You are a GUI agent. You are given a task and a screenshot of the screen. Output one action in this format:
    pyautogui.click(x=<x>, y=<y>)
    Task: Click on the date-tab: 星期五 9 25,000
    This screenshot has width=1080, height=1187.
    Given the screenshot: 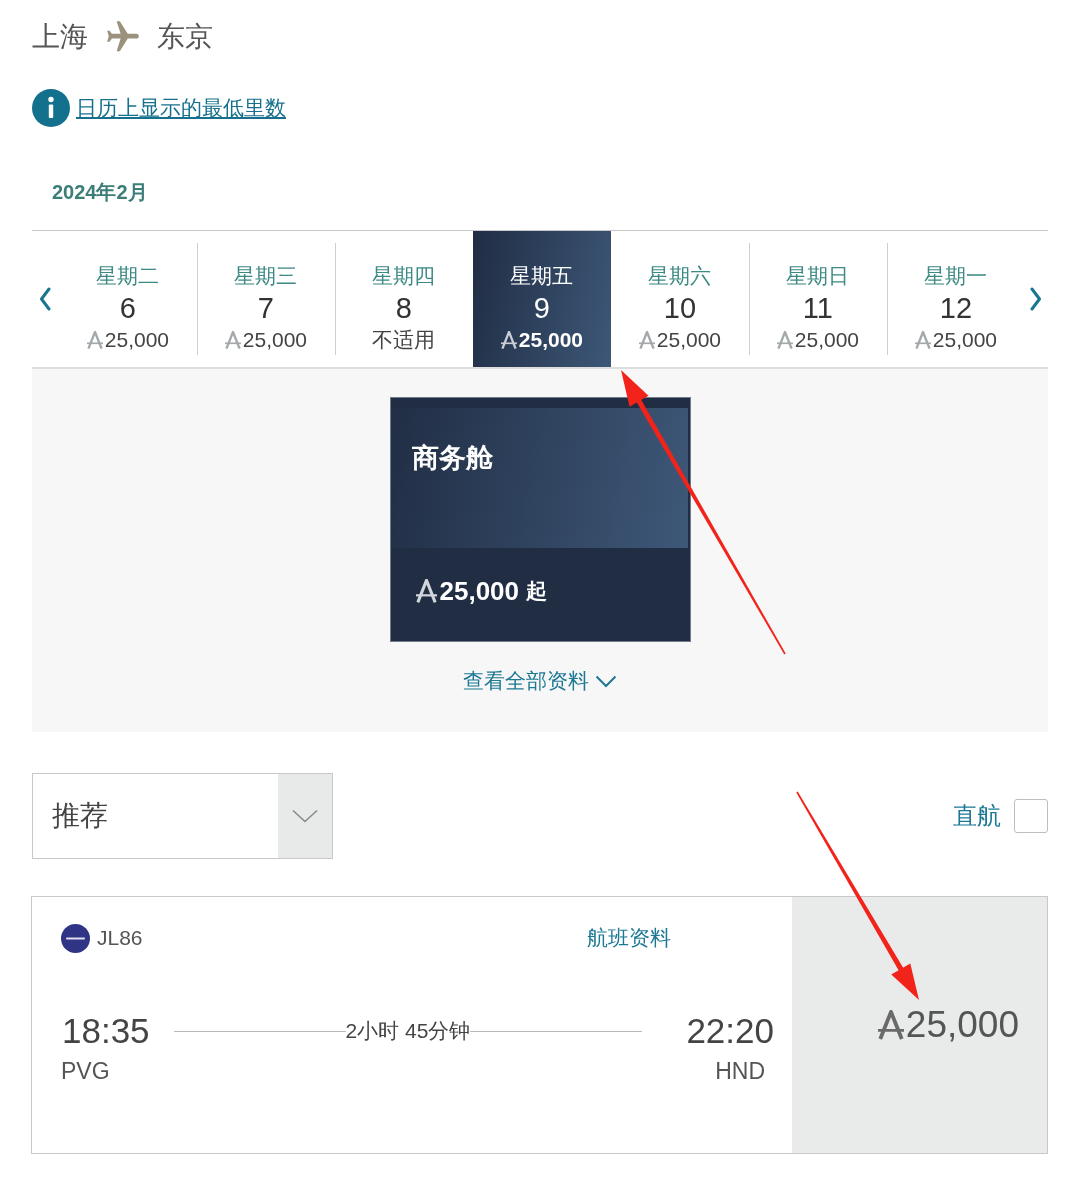 What is the action you would take?
    pyautogui.click(x=541, y=299)
    